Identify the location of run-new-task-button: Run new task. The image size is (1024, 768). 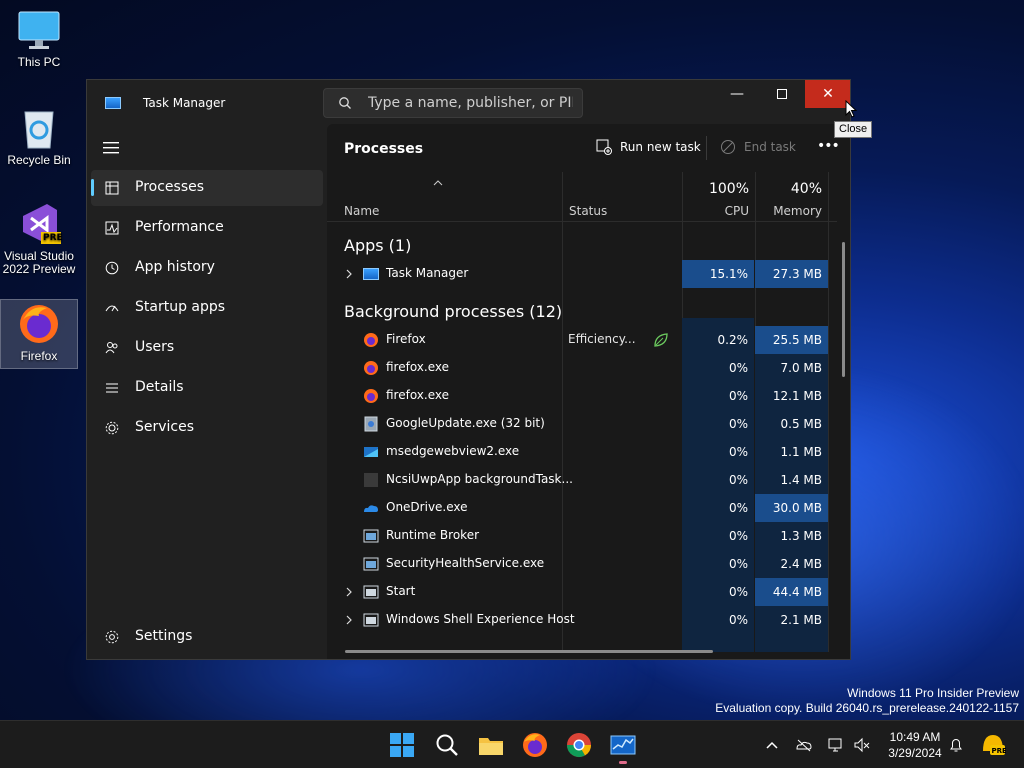
(648, 147).